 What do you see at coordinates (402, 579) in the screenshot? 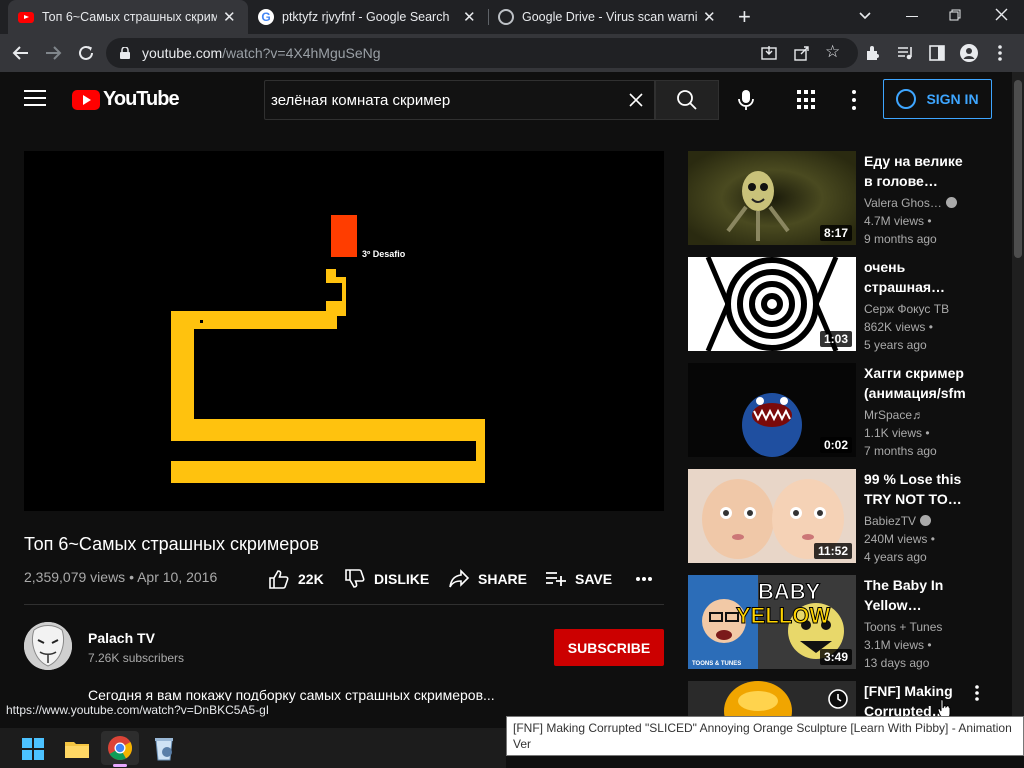
I see `dislike-label: DISLIKE` at bounding box center [402, 579].